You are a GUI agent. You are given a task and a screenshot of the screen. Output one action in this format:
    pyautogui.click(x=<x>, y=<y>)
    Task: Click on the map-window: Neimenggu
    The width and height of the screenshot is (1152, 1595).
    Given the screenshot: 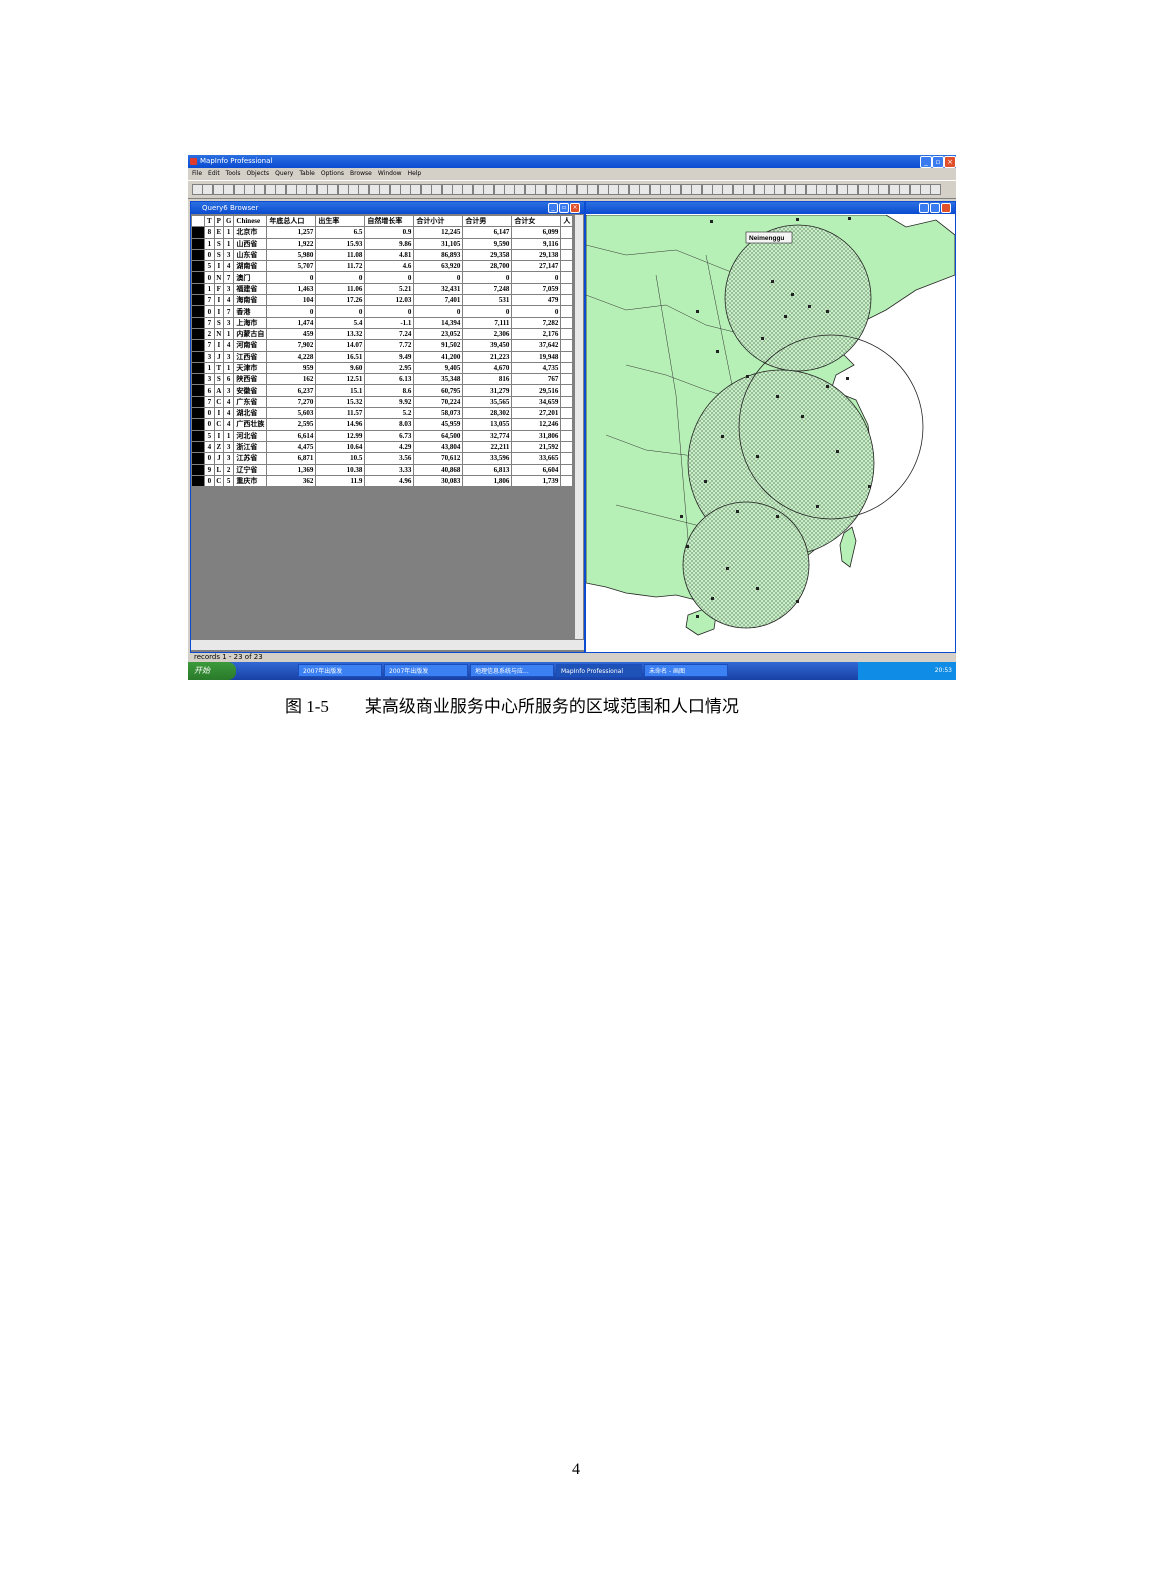 What is the action you would take?
    pyautogui.click(x=770, y=427)
    